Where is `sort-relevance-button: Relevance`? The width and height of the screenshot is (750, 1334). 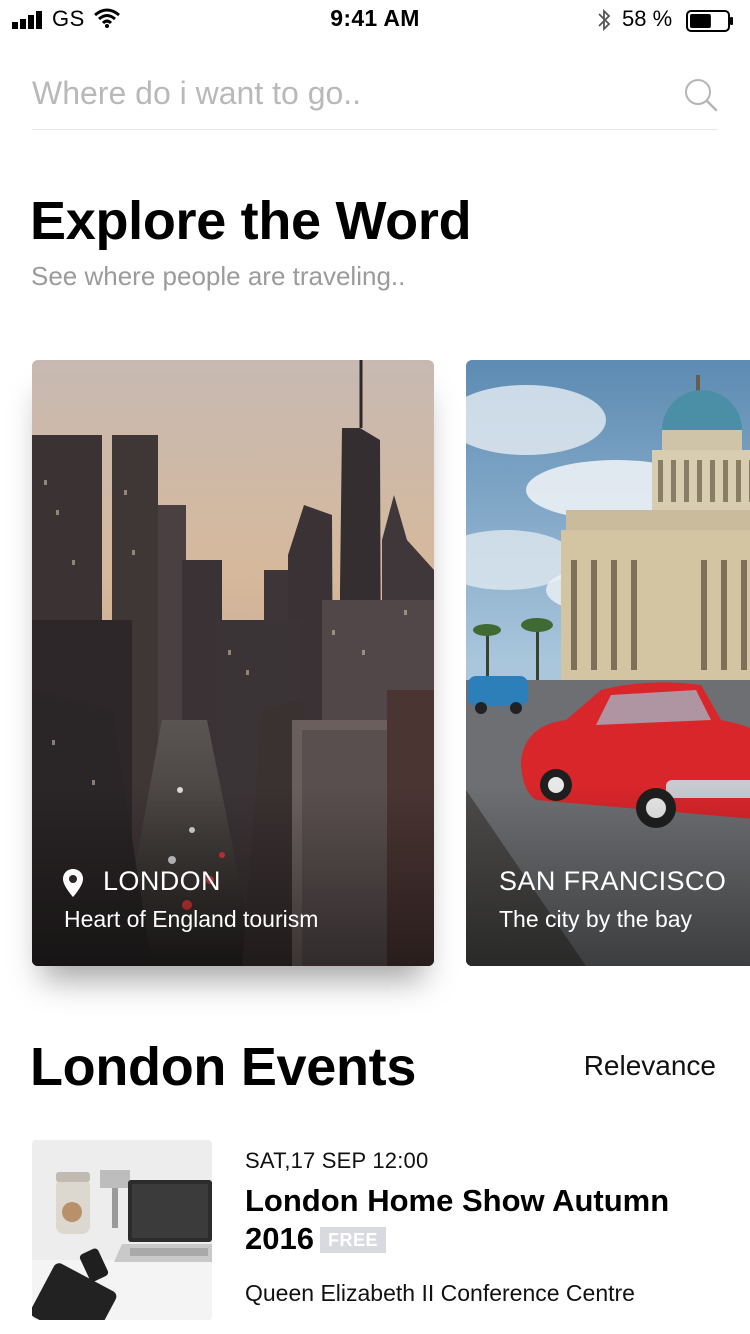 sort-relevance-button: Relevance is located at coordinates (650, 1066).